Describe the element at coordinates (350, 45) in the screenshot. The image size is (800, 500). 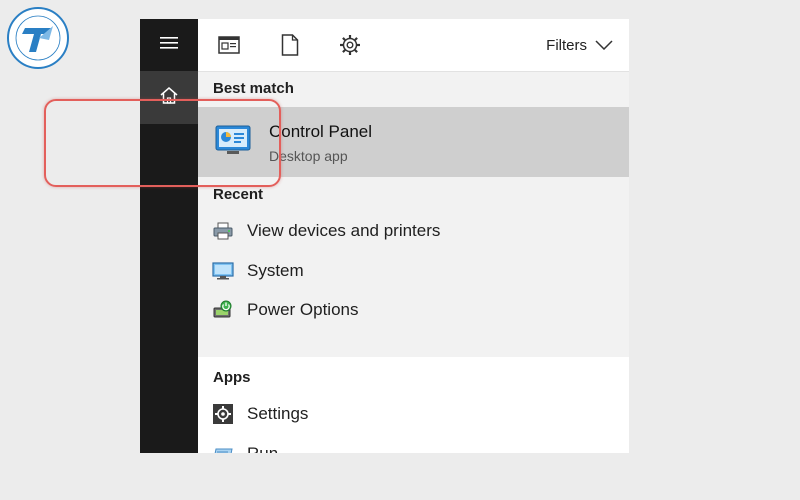
I see `gear-icon` at that location.